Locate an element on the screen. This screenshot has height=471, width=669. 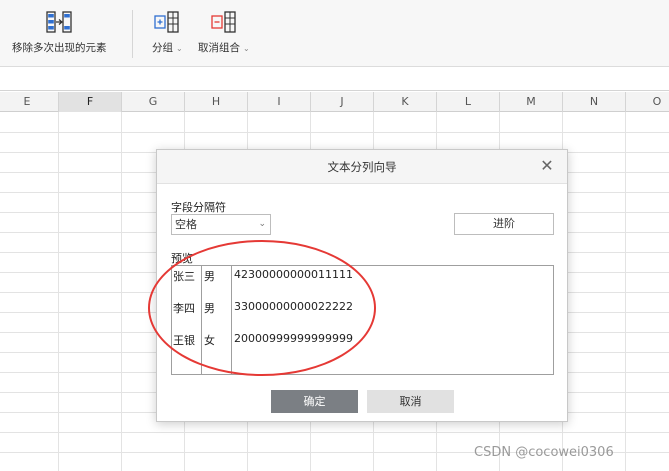
watermark-text: CSDN @cocowei0306 is located at coordinates (544, 452).